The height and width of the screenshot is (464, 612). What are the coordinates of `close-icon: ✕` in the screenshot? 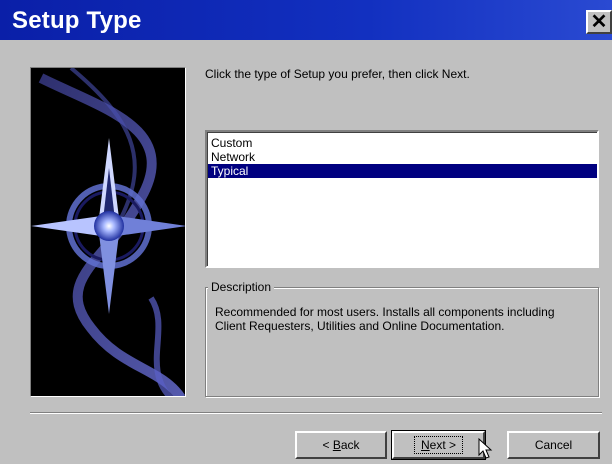 It's located at (599, 22).